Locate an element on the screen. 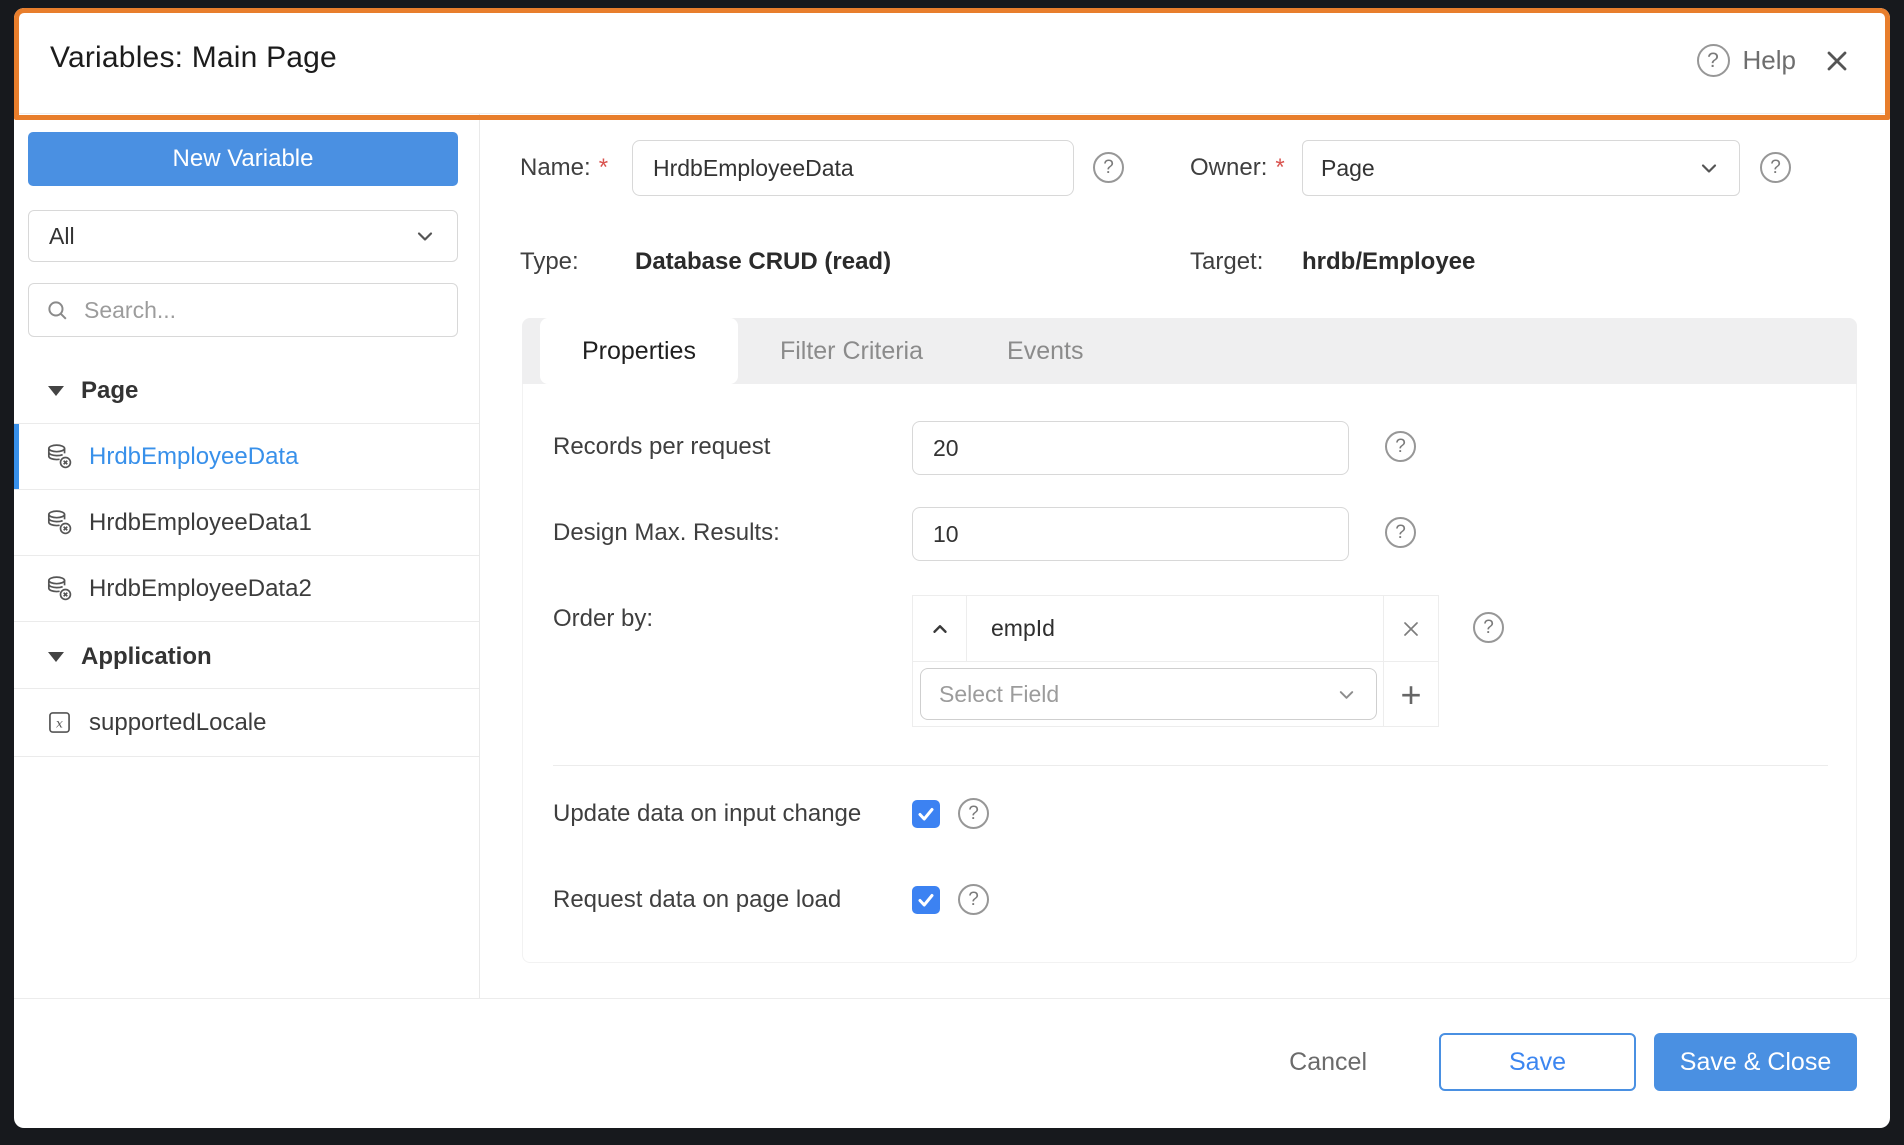 Image resolution: width=1904 pixels, height=1145 pixels. variable-name: HrdbEmployeeData2 is located at coordinates (200, 588).